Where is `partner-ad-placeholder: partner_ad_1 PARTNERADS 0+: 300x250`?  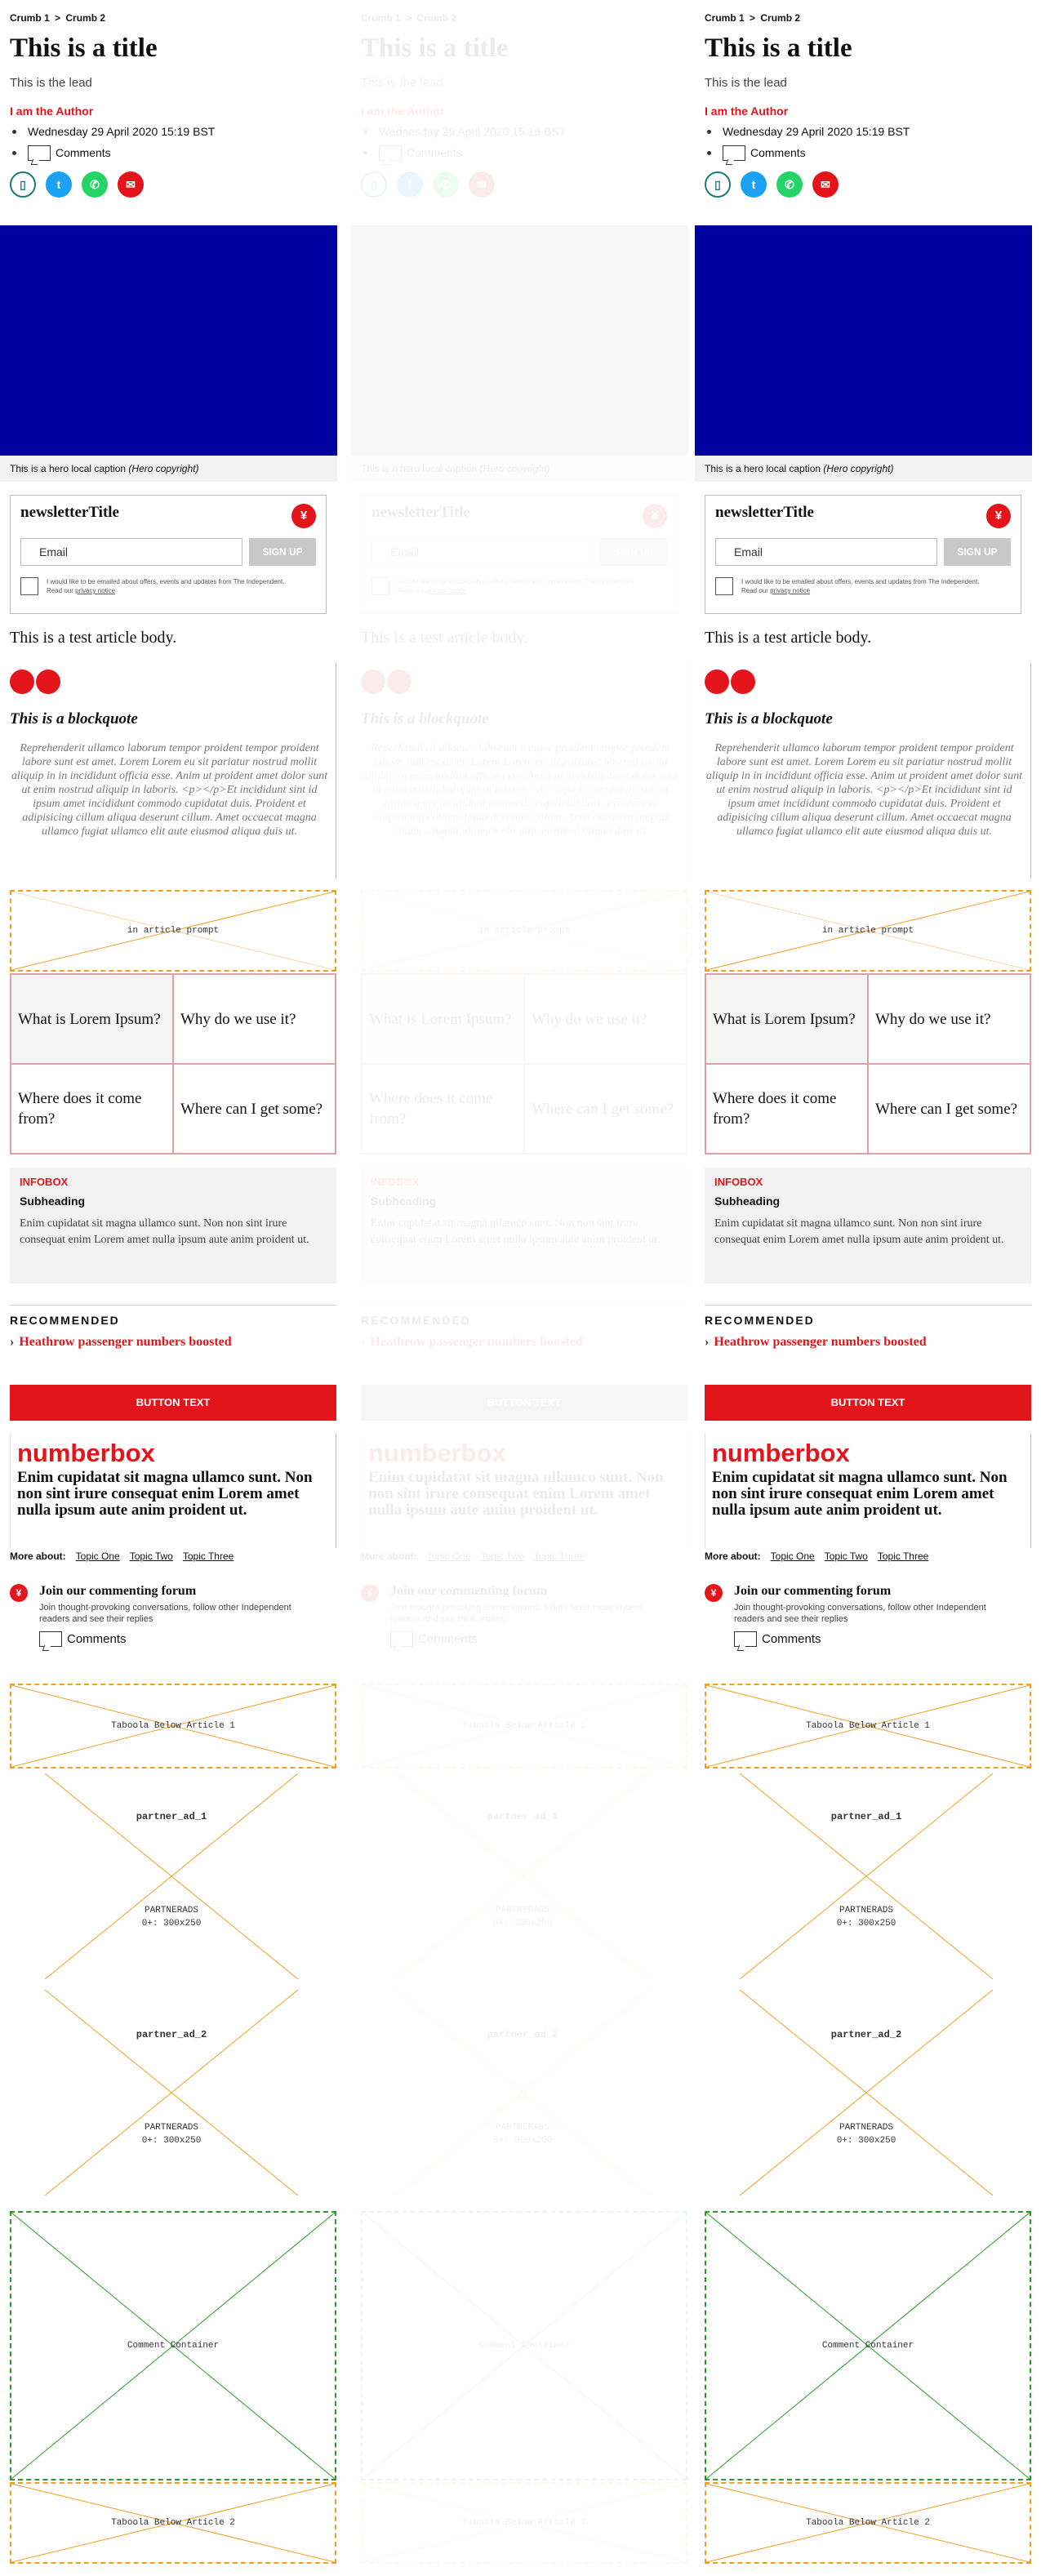 partner-ad-placeholder: partner_ad_1 PARTNERADS 0+: 300x250 is located at coordinates (866, 1876).